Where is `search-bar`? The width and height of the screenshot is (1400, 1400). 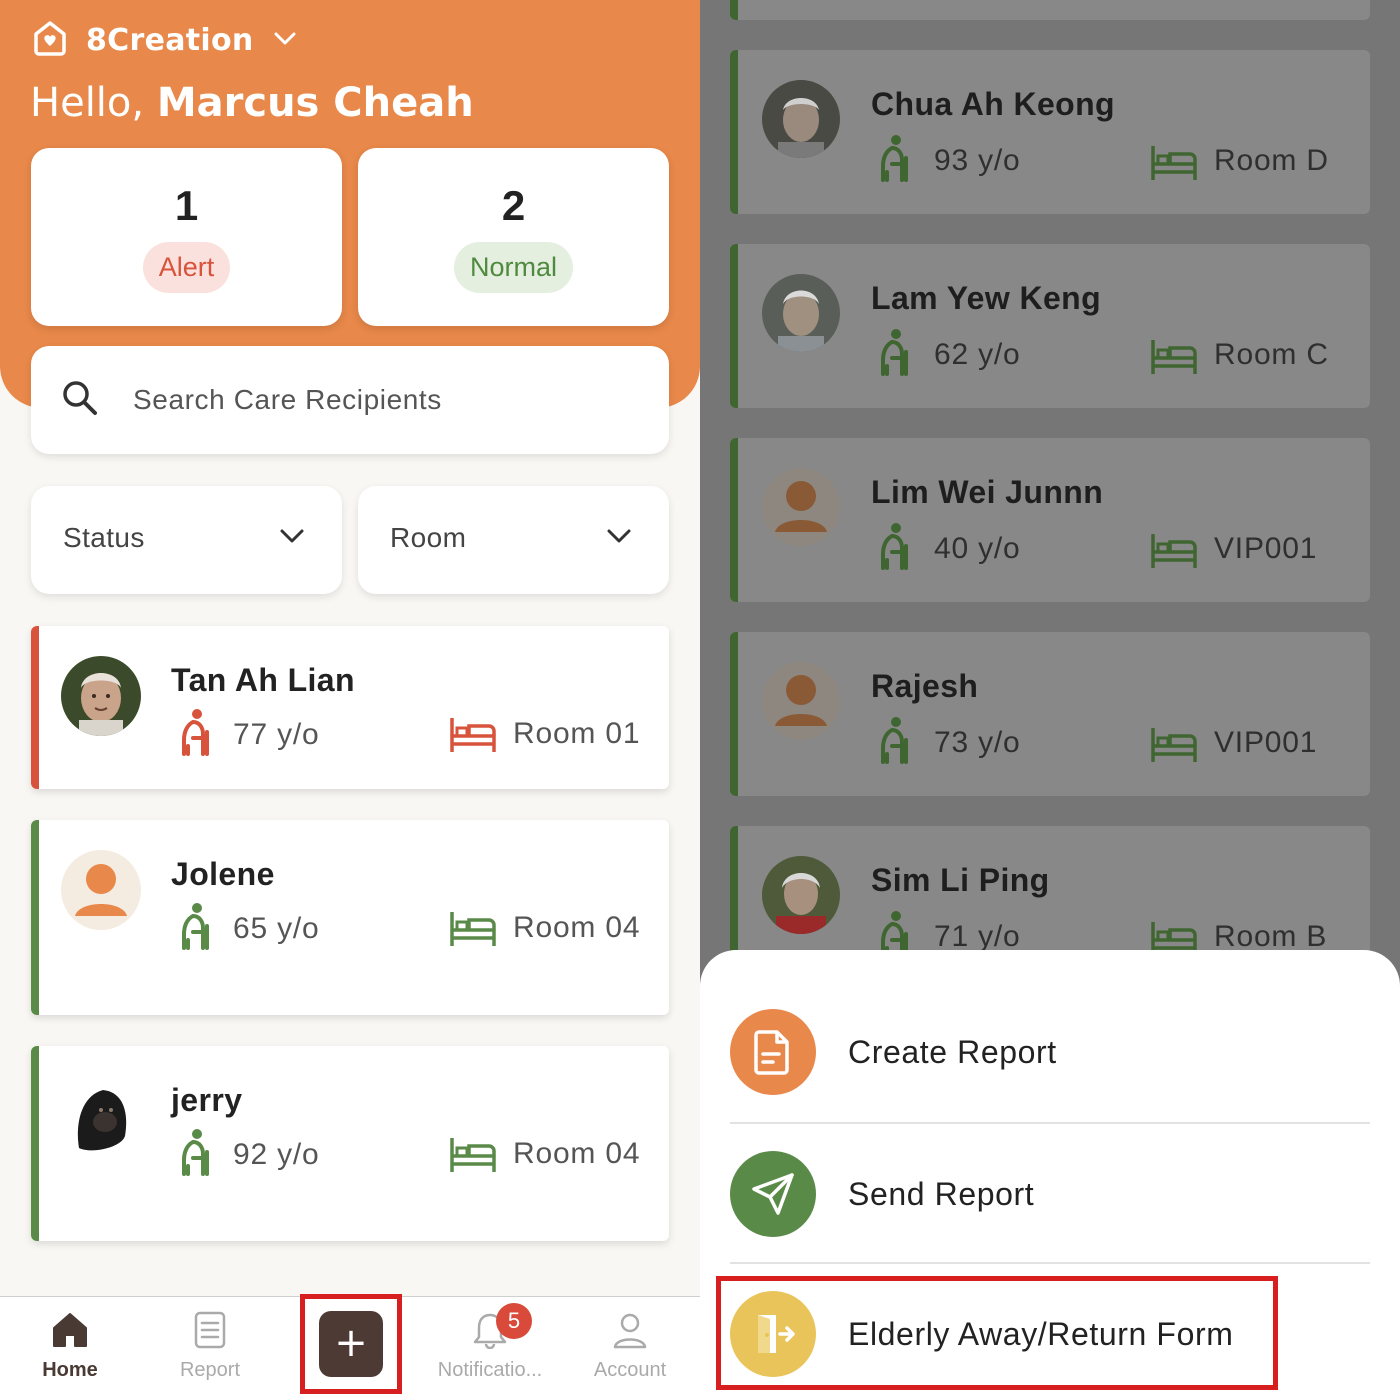 search-bar is located at coordinates (350, 400).